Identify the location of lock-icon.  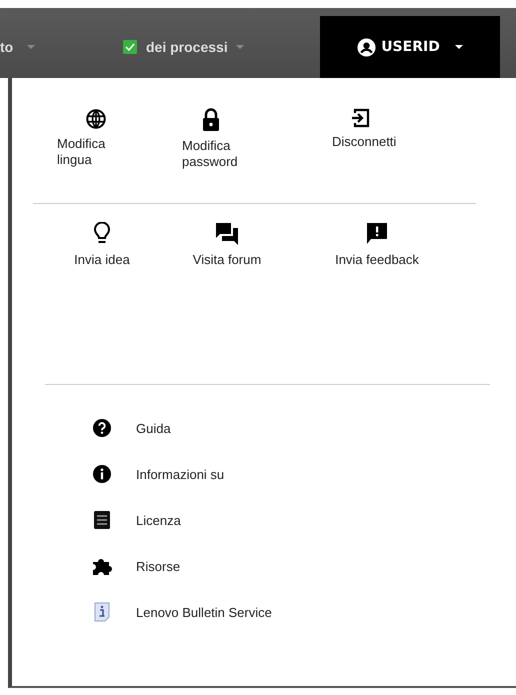
(211, 120).